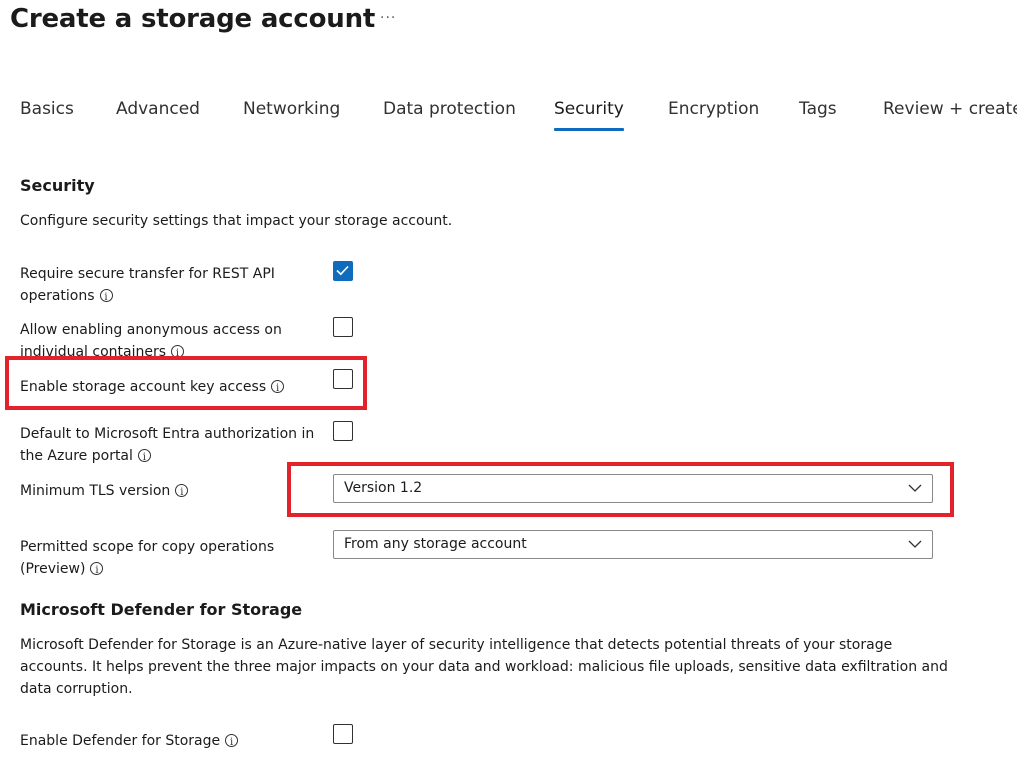 The width and height of the screenshot is (1017, 768). Describe the element at coordinates (143, 387) in the screenshot. I see `setting-label-text: Enable storage account key access` at that location.